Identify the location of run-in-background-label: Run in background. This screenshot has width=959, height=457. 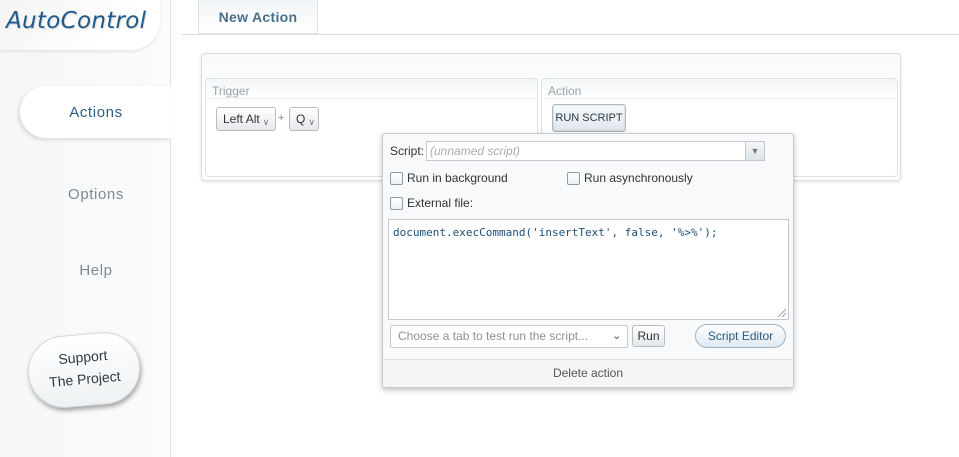
(457, 178).